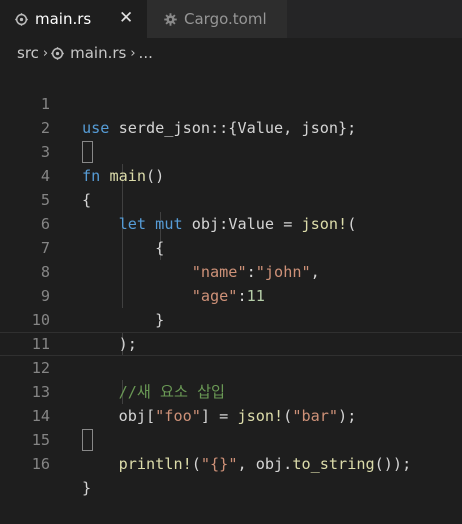 This screenshot has height=524, width=462. What do you see at coordinates (231, 174) in the screenshot?
I see `code-line: 4 {` at bounding box center [231, 174].